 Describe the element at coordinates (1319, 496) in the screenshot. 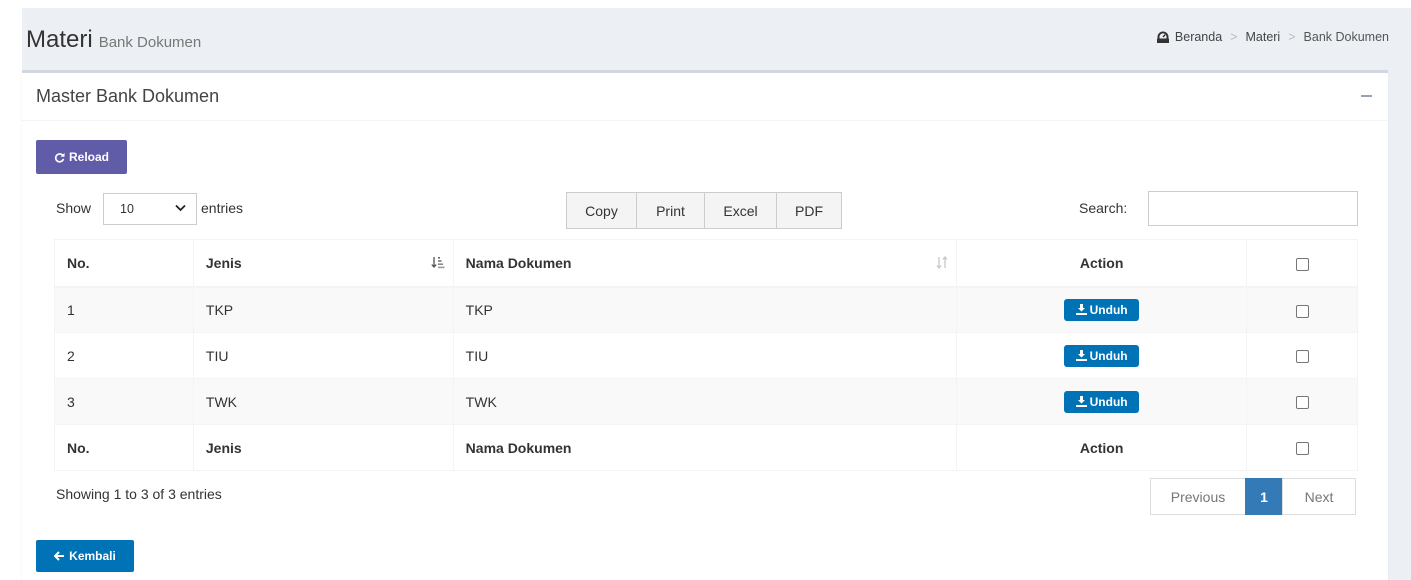

I see `next-page-button: Next` at that location.